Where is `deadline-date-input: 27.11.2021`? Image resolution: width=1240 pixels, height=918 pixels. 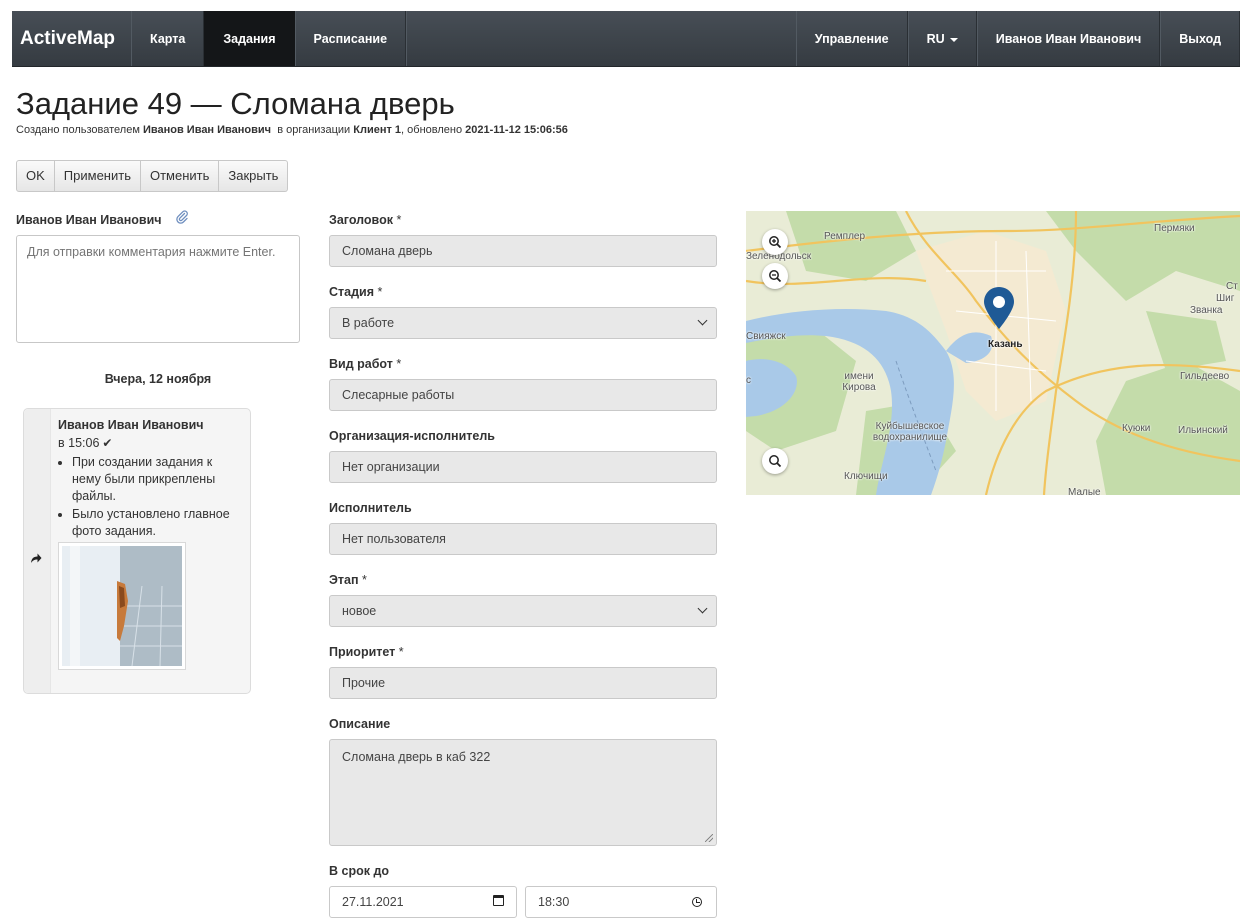
deadline-date-input: 27.11.2021 is located at coordinates (423, 902).